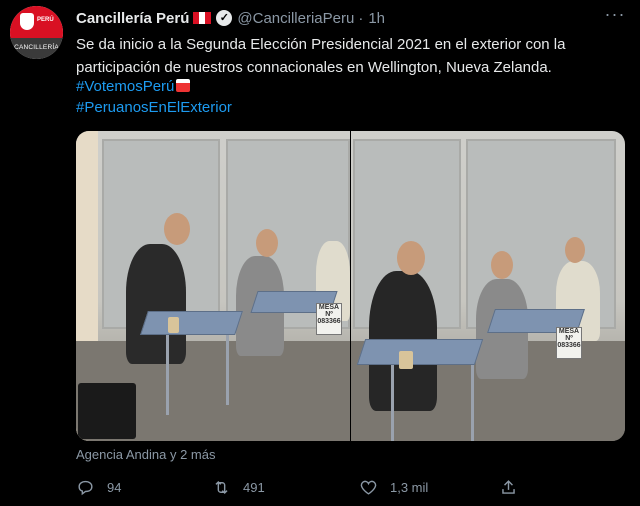  I want to click on verified-badge-icon: ✓, so click(224, 18).